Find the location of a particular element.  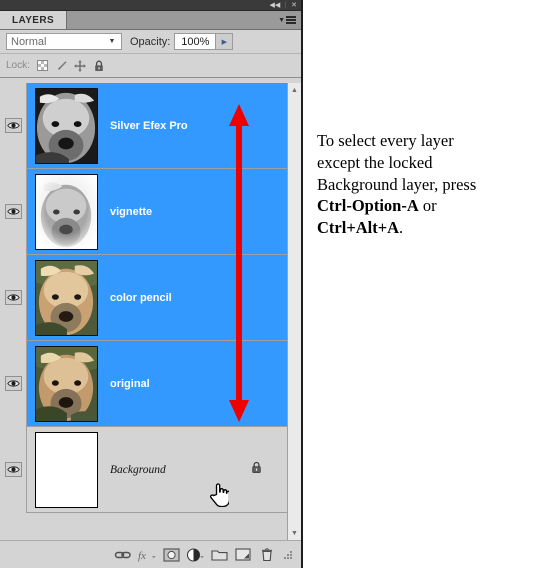

paintbrush-icon is located at coordinates (61, 65).